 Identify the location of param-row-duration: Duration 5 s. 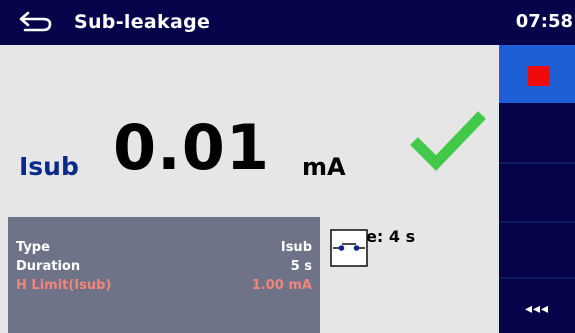
(164, 266).